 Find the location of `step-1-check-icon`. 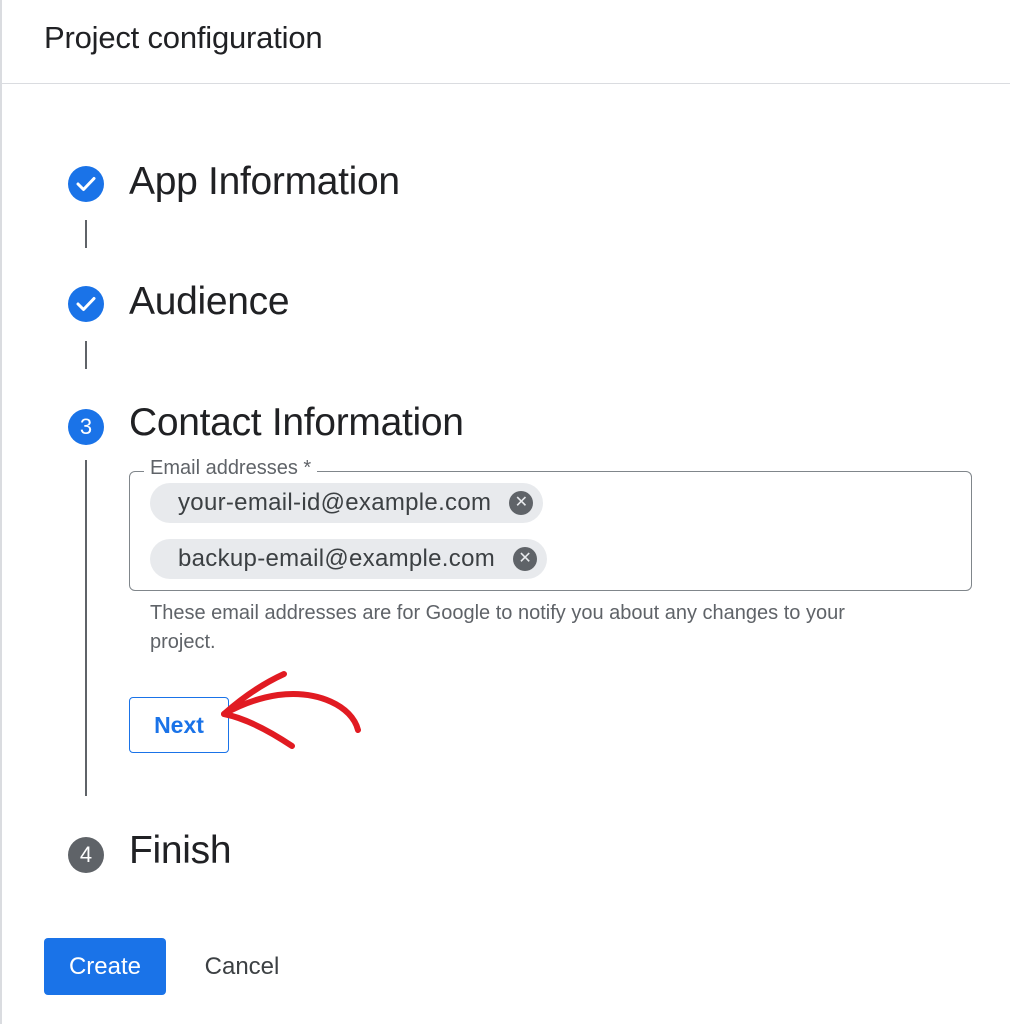

step-1-check-icon is located at coordinates (86, 184).